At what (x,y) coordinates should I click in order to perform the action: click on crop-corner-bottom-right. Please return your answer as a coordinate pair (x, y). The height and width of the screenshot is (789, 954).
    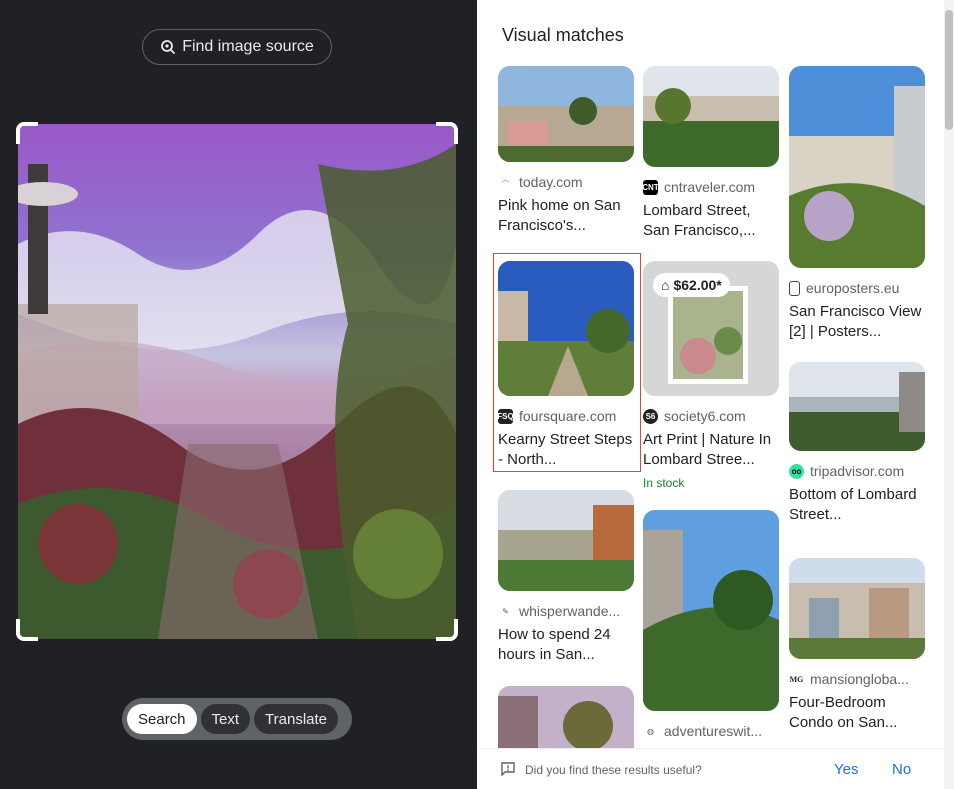
    Looking at the image, I should click on (447, 630).